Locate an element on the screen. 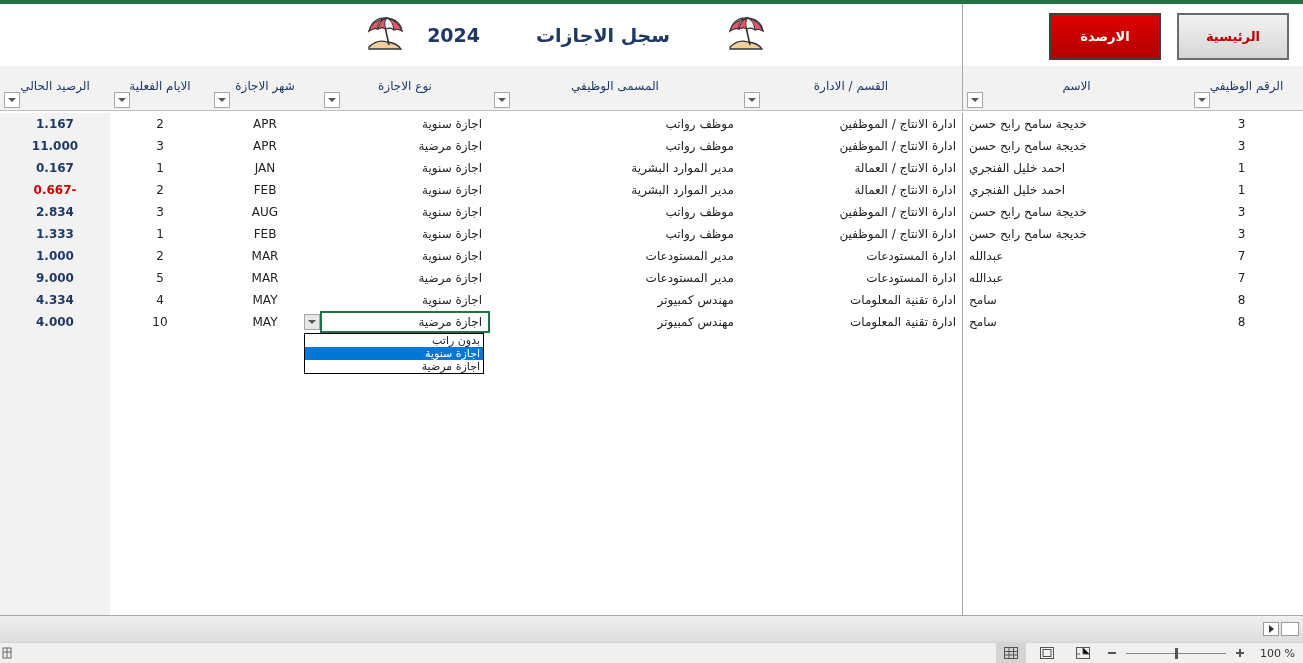 This screenshot has width=1303, height=663. balance-cell: -0.667 is located at coordinates (55, 190).